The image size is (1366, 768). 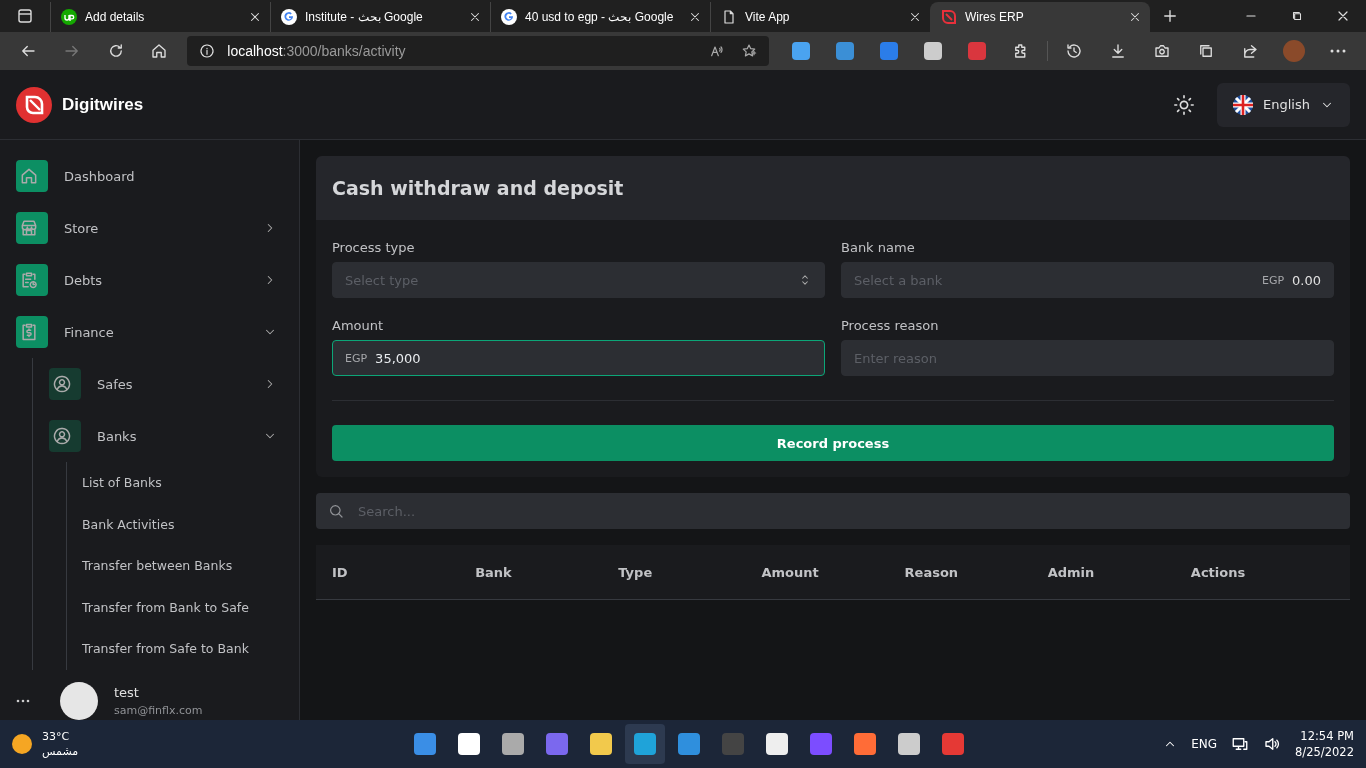 What do you see at coordinates (1297, 16) in the screenshot?
I see `restore-icon` at bounding box center [1297, 16].